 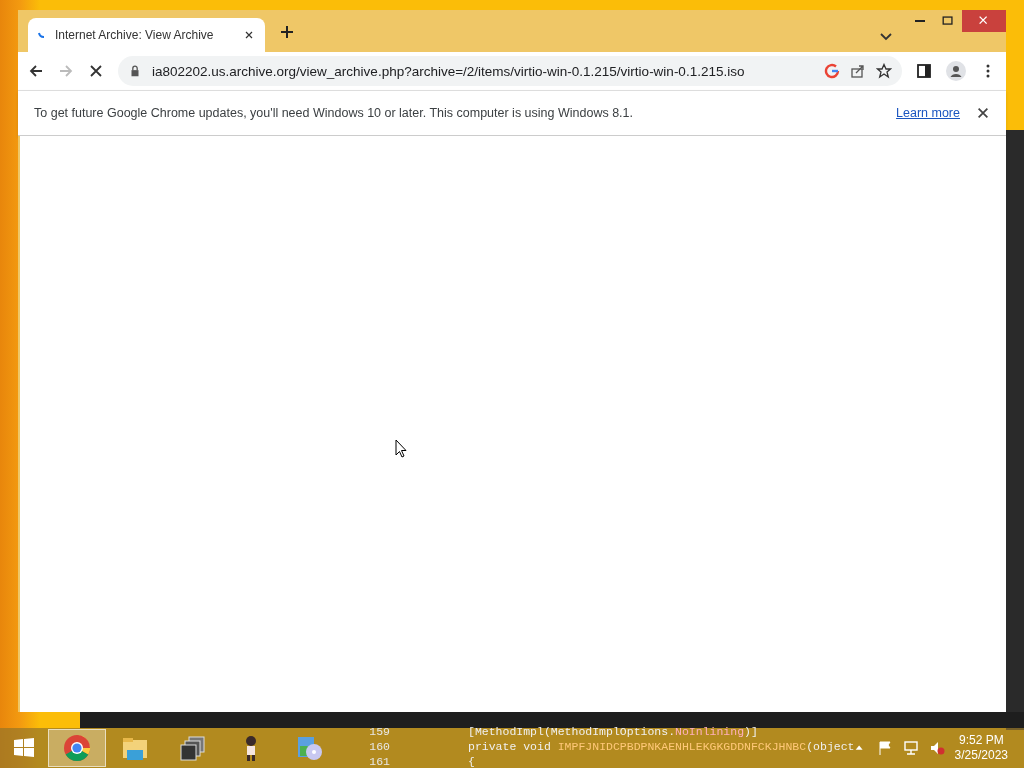 I want to click on clock-date: 3/25/2023, so click(x=981, y=755).